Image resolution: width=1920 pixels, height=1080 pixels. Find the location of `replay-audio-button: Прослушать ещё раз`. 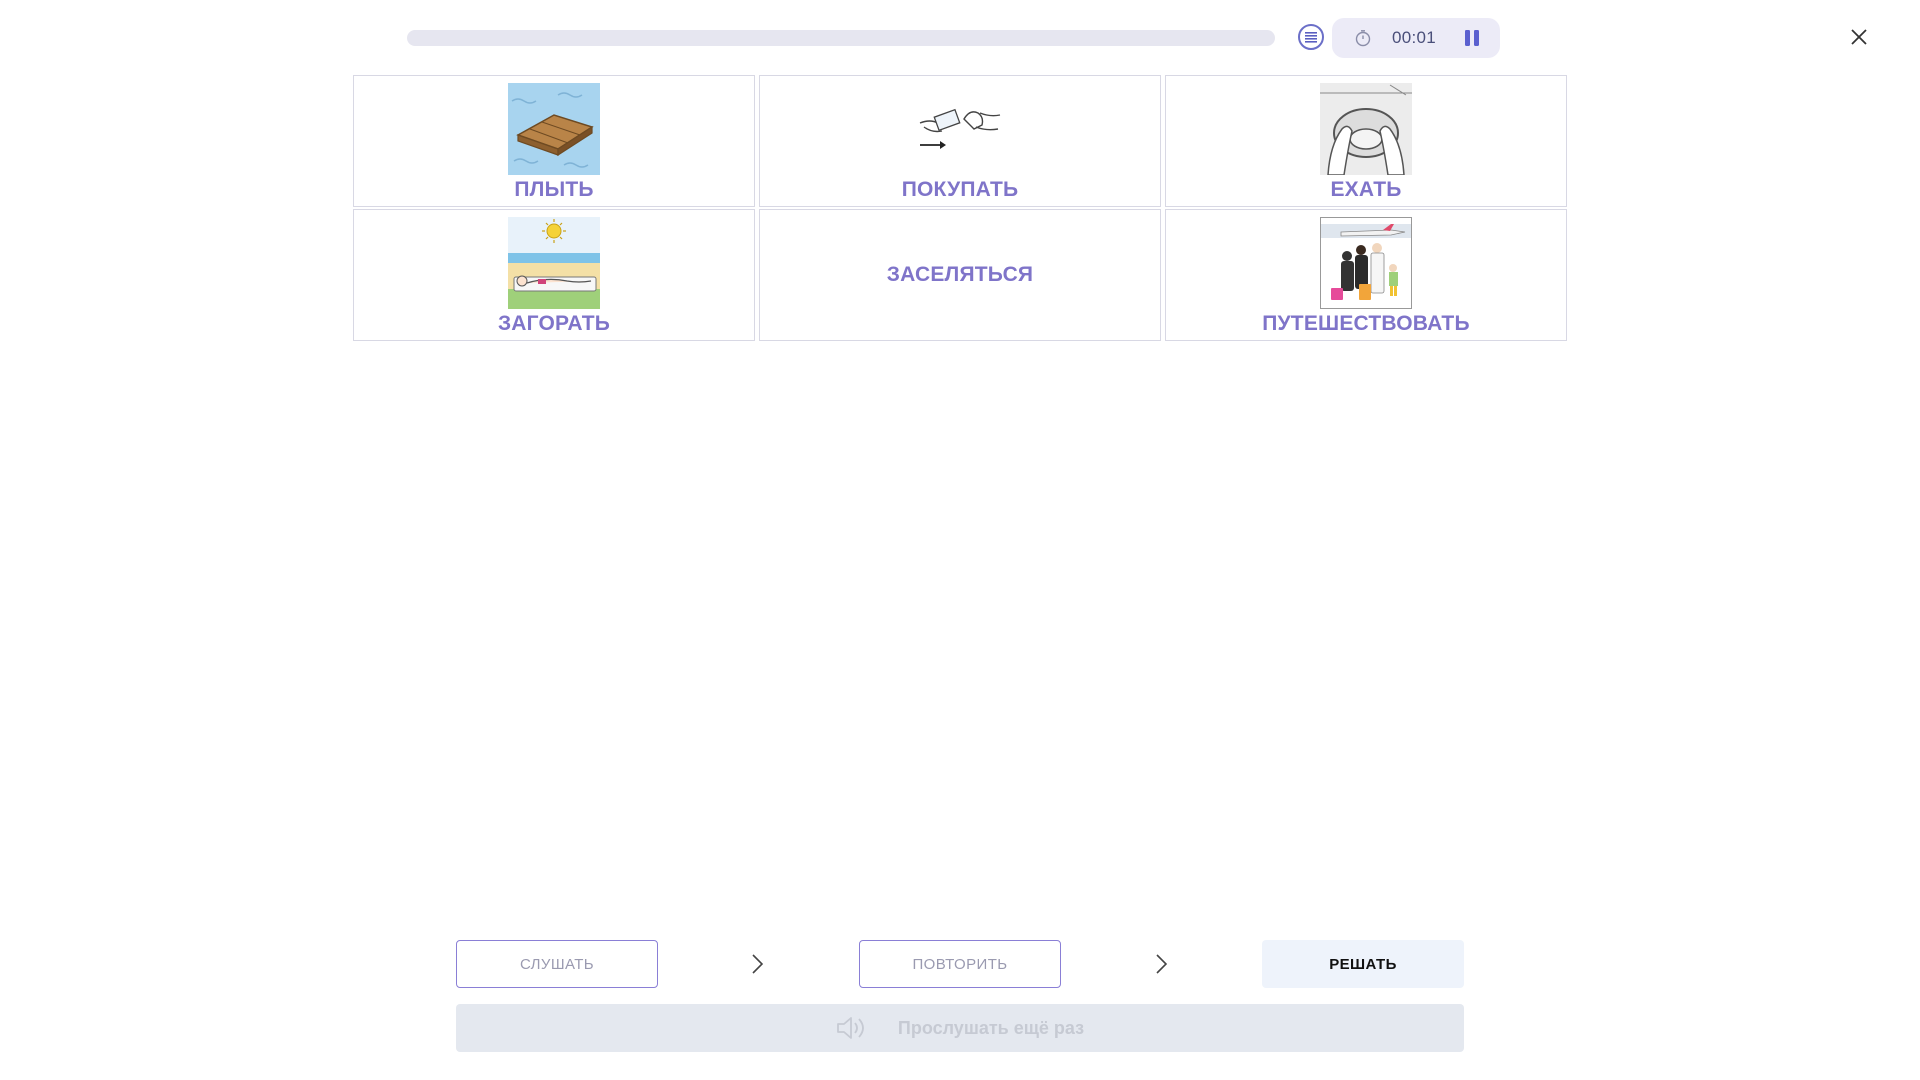

replay-audio-button: Прослушать ещё раз is located at coordinates (960, 1028).